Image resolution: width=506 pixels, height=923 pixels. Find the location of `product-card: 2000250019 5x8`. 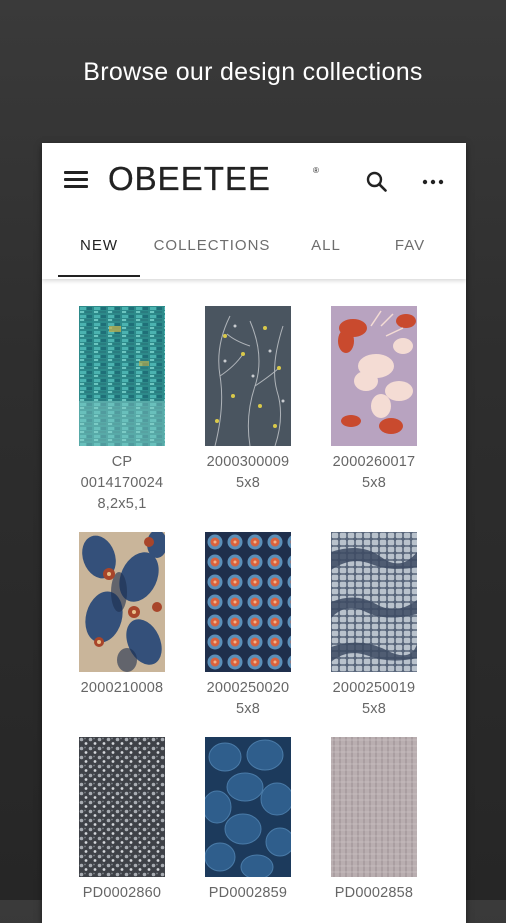

product-card: 2000250019 5x8 is located at coordinates (374, 626).